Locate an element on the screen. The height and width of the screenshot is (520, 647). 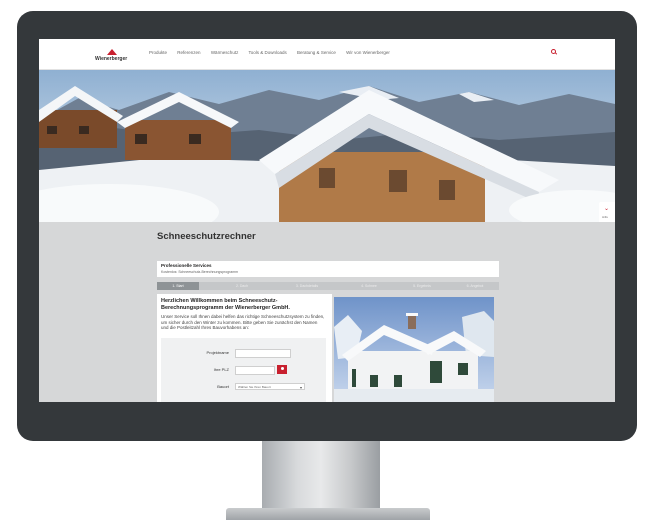
chevron-down-icon: ▾ is located at coordinates (300, 387).